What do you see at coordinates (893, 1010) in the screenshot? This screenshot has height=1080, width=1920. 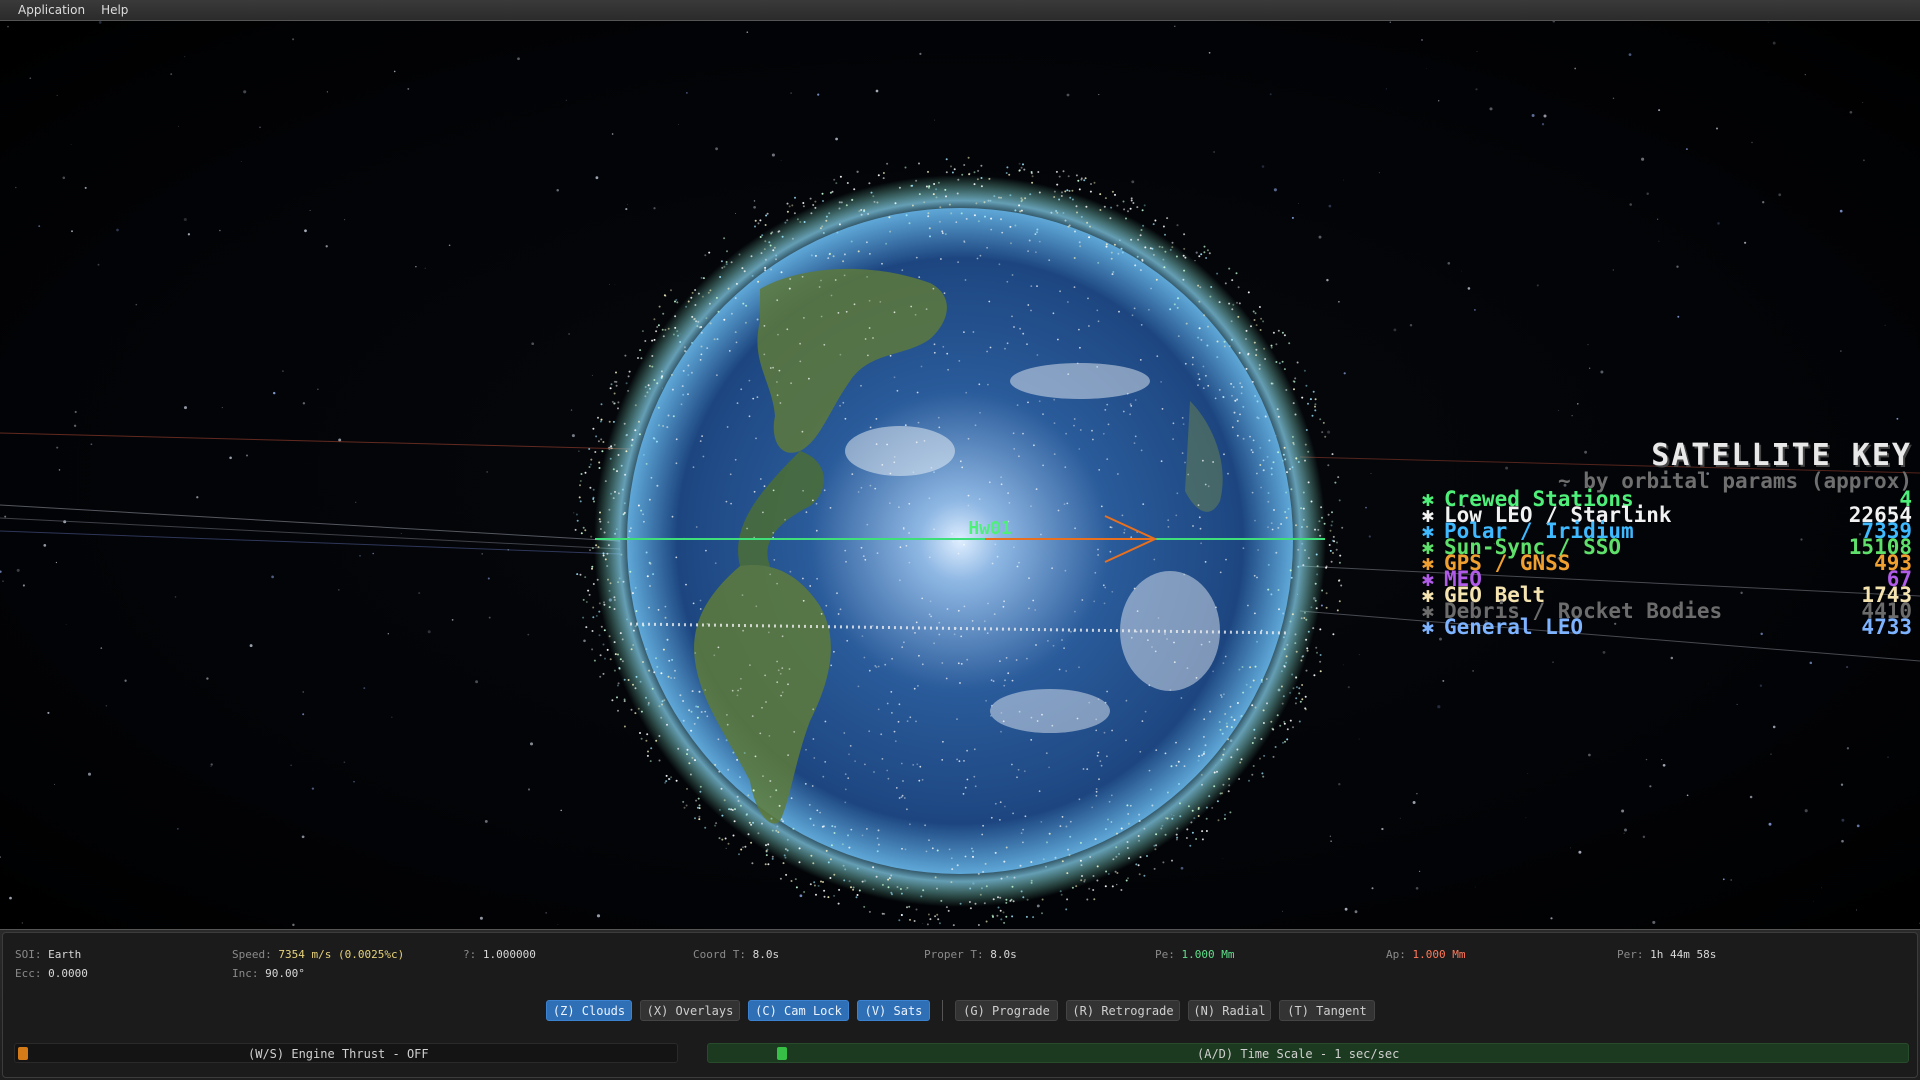 I see `sats-toggle: (V) Sats` at bounding box center [893, 1010].